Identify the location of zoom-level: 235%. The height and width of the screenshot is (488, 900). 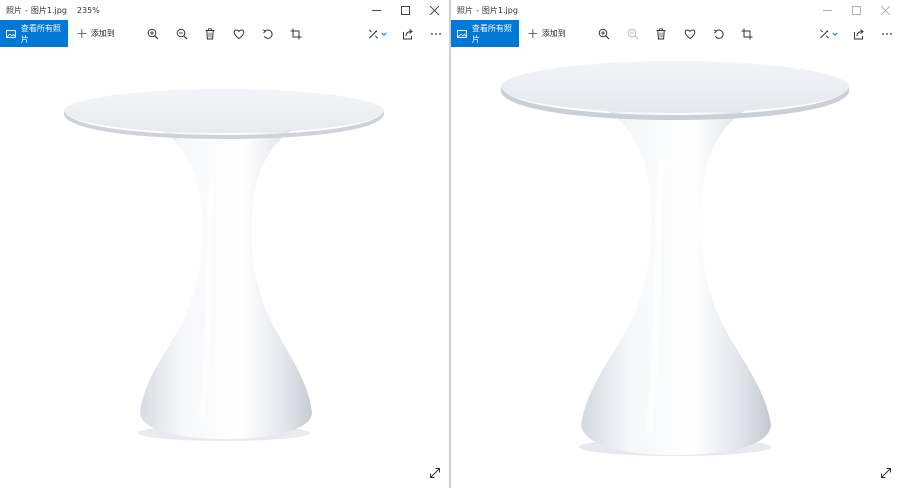
(88, 10).